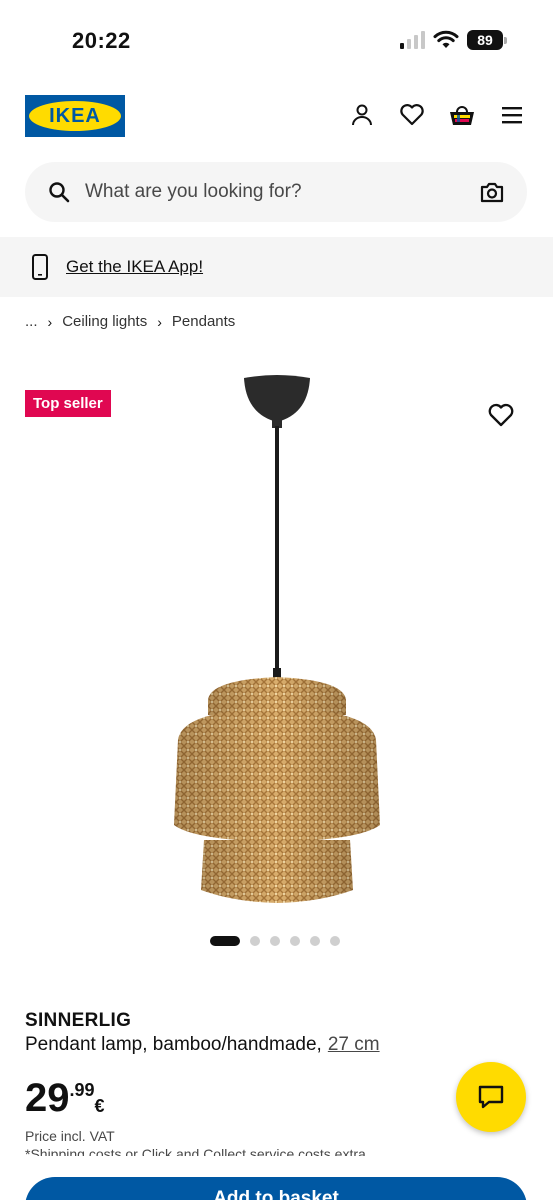 This screenshot has width=553, height=1200. Describe the element at coordinates (487, 40) in the screenshot. I see `battery-icon: 89` at that location.